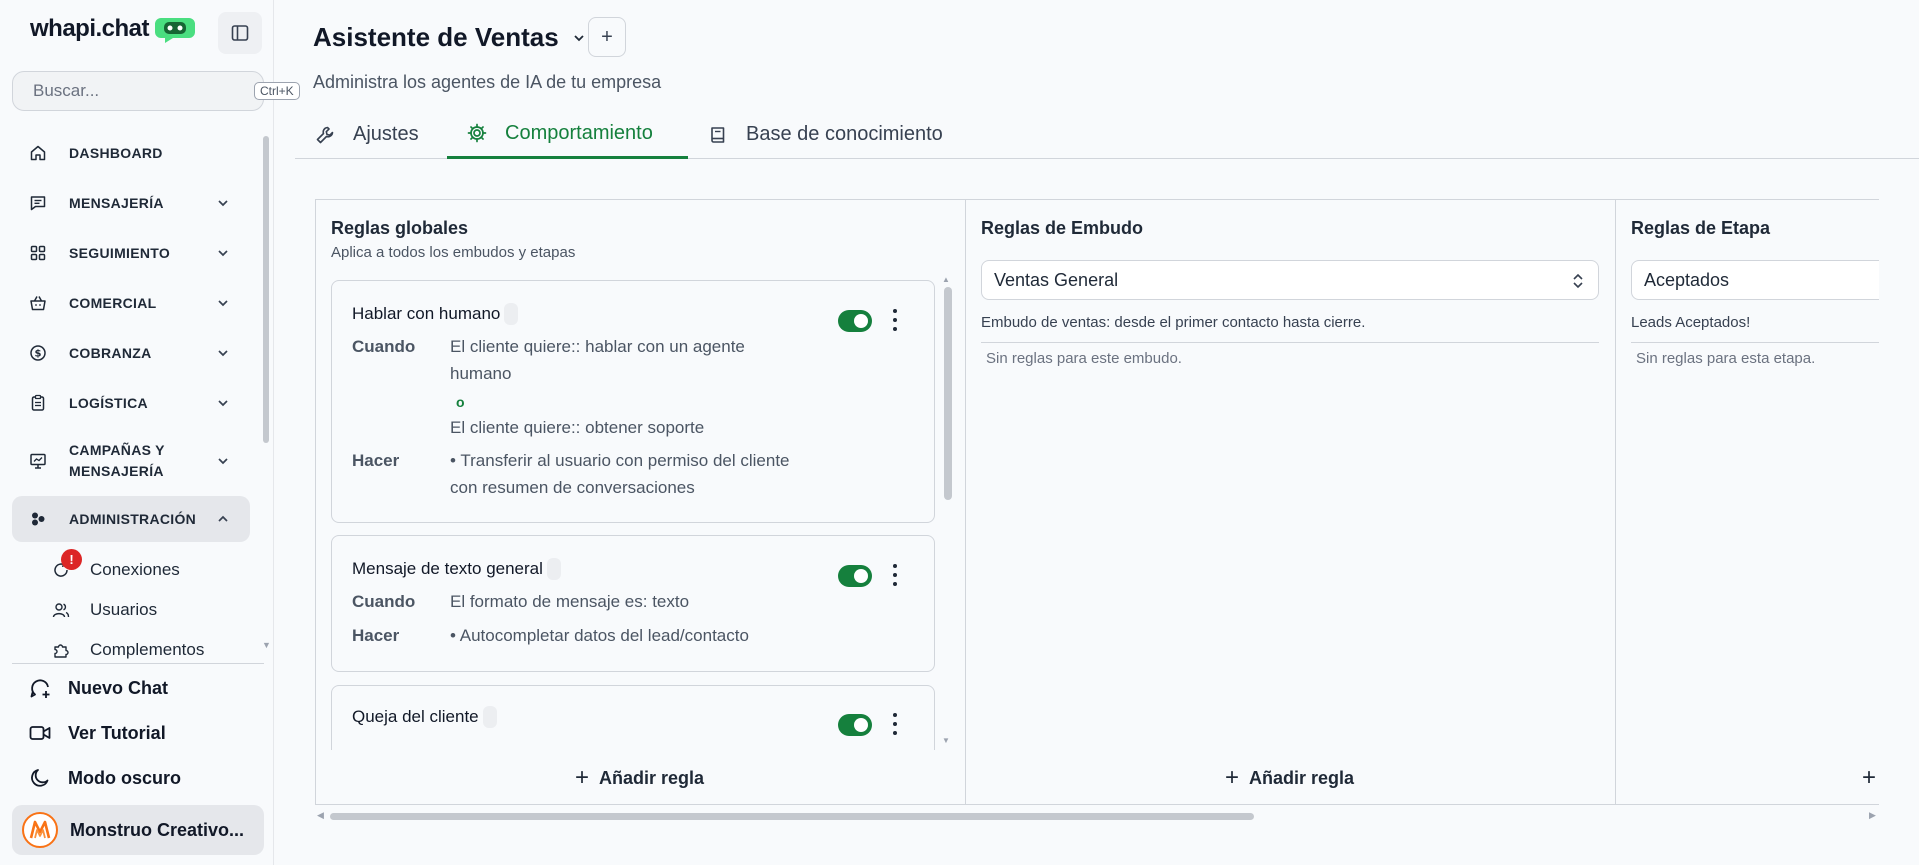  Describe the element at coordinates (633, 717) in the screenshot. I see `rule-card: Queja del cliente` at that location.